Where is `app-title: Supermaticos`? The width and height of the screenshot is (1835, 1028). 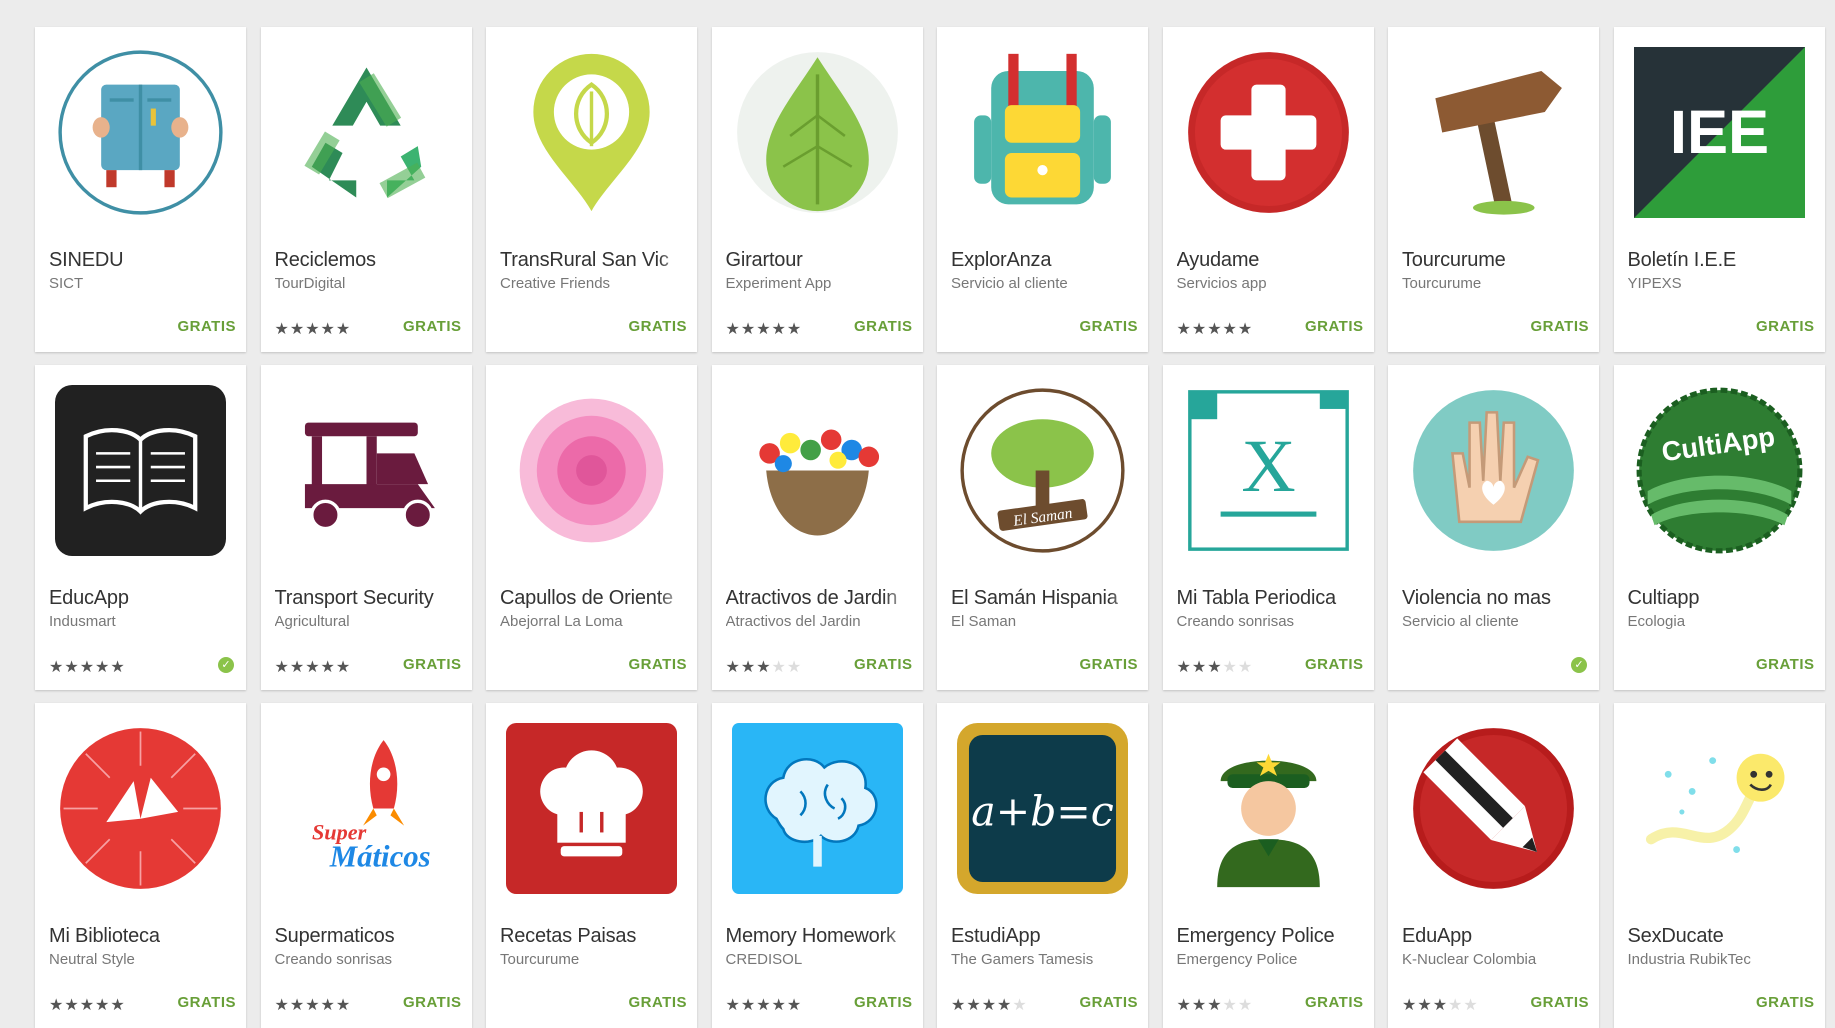
app-title: Supermaticos is located at coordinates (369, 936).